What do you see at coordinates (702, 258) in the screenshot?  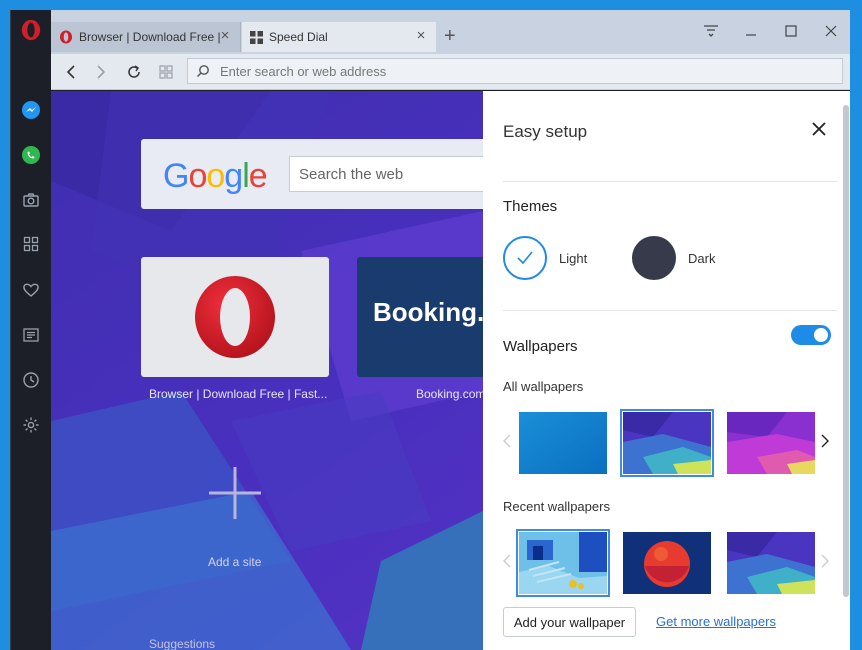 I see `theme-dark-label: Dark` at bounding box center [702, 258].